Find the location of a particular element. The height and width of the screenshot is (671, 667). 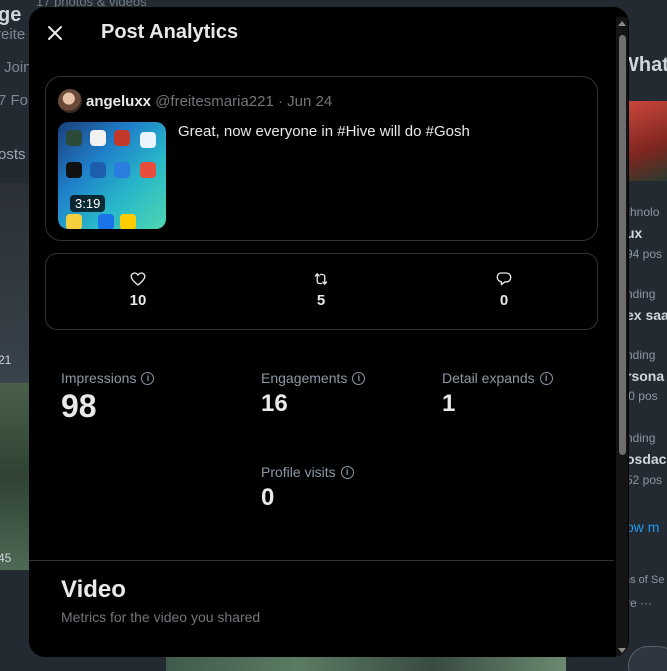

heart-icon is located at coordinates (138, 279).